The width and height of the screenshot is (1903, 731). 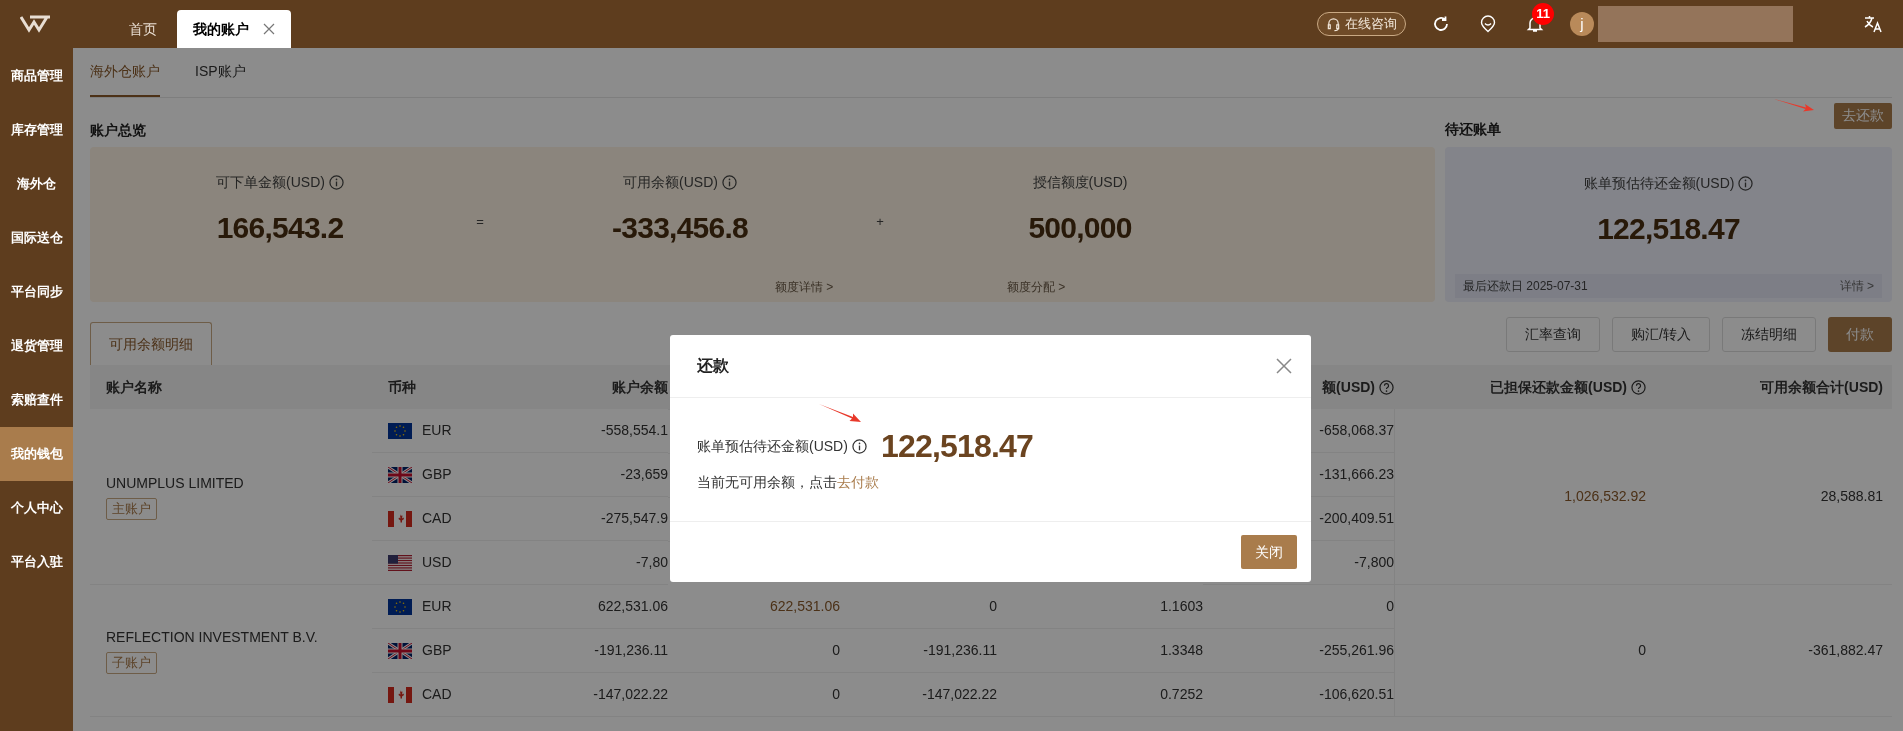 I want to click on section-title: 待还账单, so click(x=1473, y=129).